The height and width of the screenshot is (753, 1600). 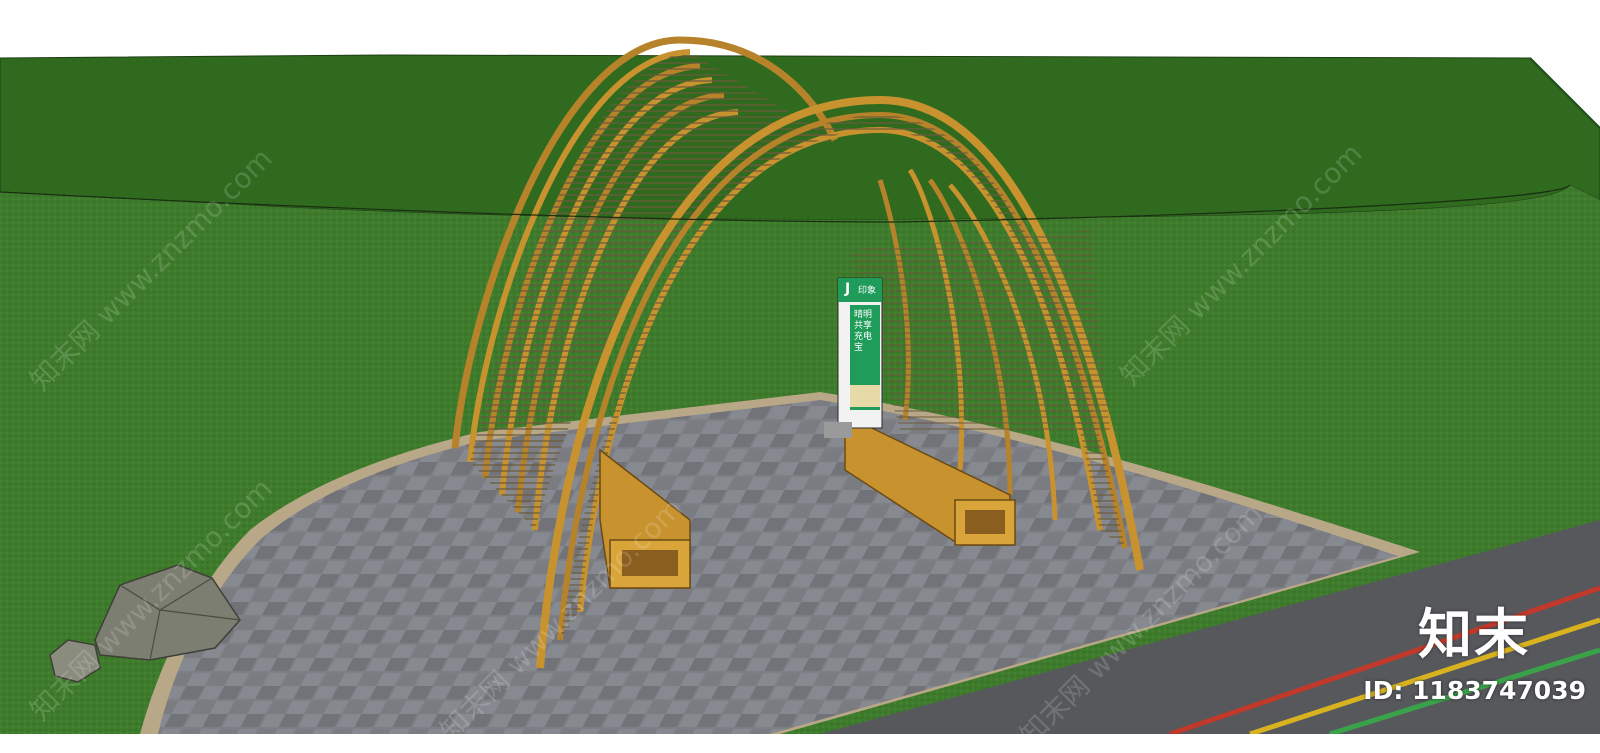 What do you see at coordinates (1474, 690) in the screenshot?
I see `image-id-label: ID: 1183747039` at bounding box center [1474, 690].